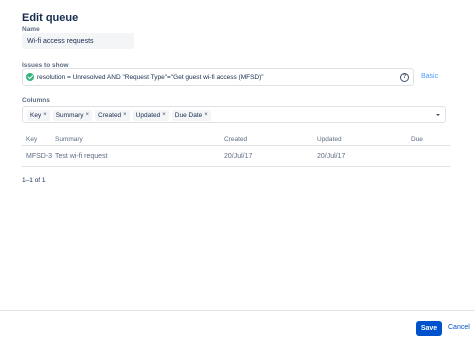 Image resolution: width=474 pixels, height=343 pixels. What do you see at coordinates (78, 41) in the screenshot?
I see `queue-name-input: Wi-fi access requests` at bounding box center [78, 41].